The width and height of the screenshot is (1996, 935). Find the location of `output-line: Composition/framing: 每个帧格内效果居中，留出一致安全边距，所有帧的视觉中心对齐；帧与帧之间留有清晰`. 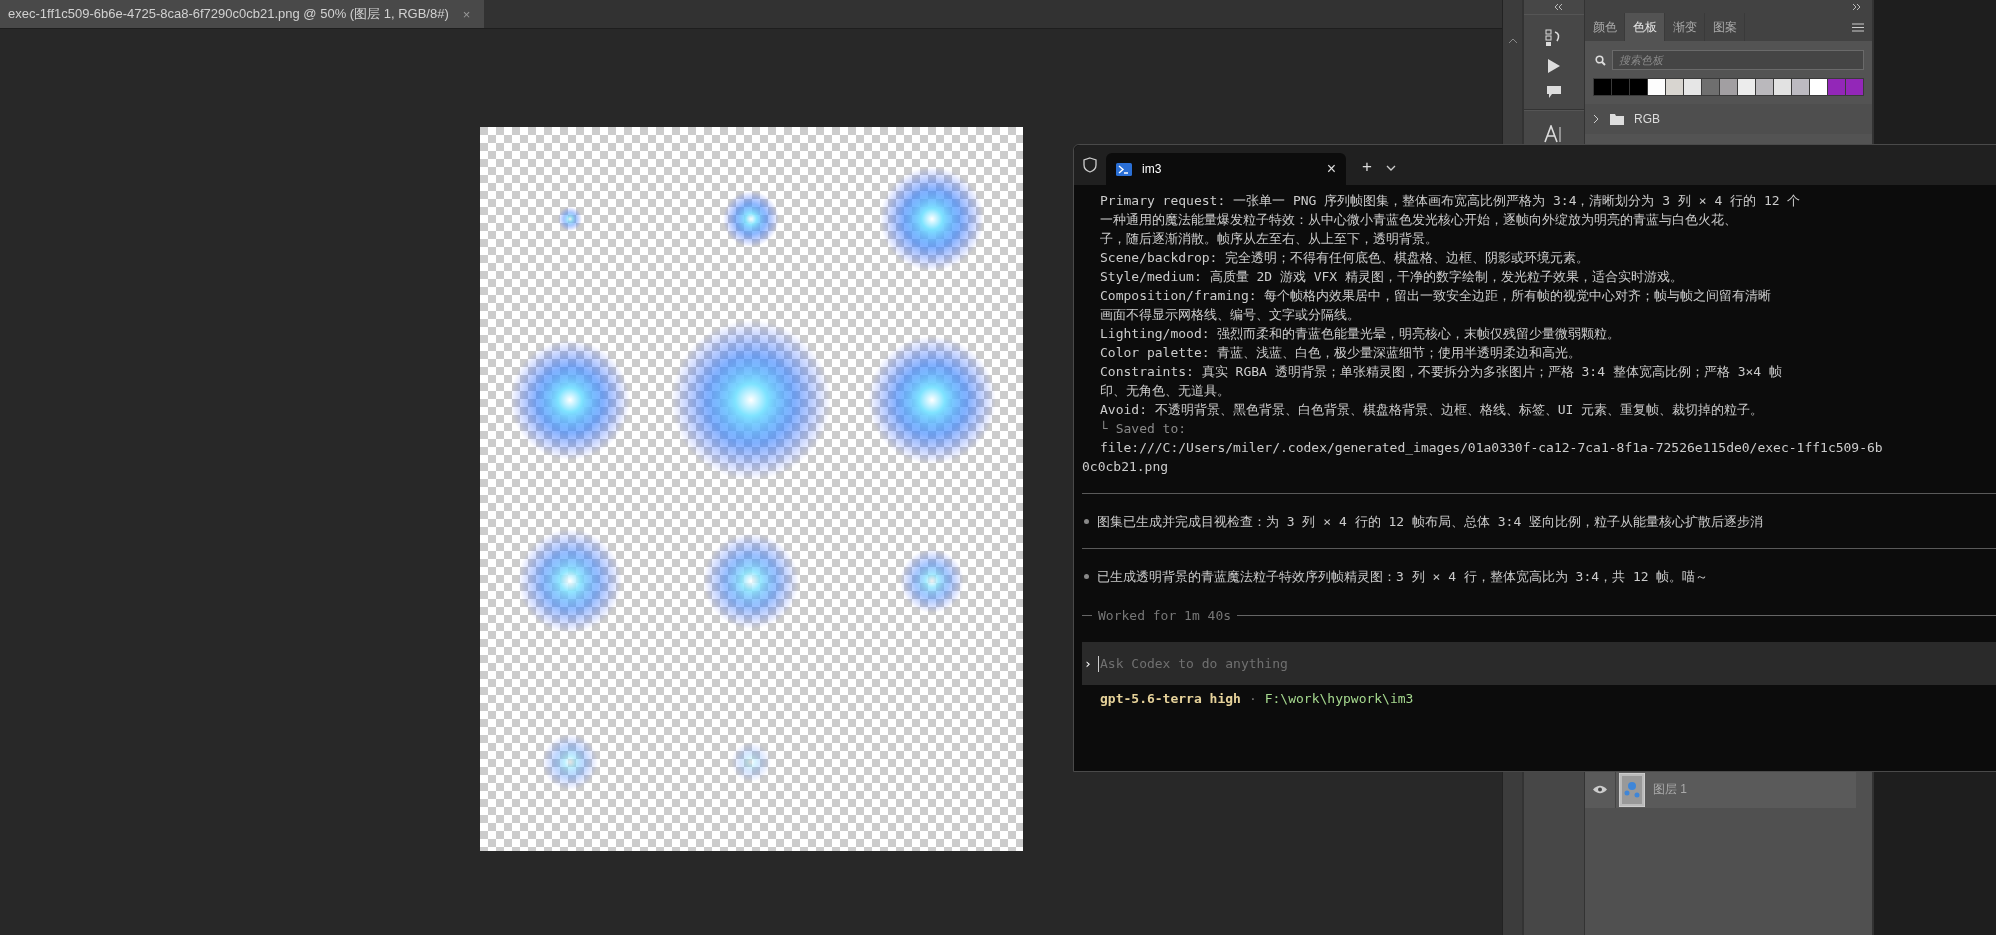

output-line: Composition/framing: 每个帧格内效果居中，留出一致安全边距，所有帧的视觉中心对齐；帧与帧之间留有清晰 is located at coordinates (1436, 296).